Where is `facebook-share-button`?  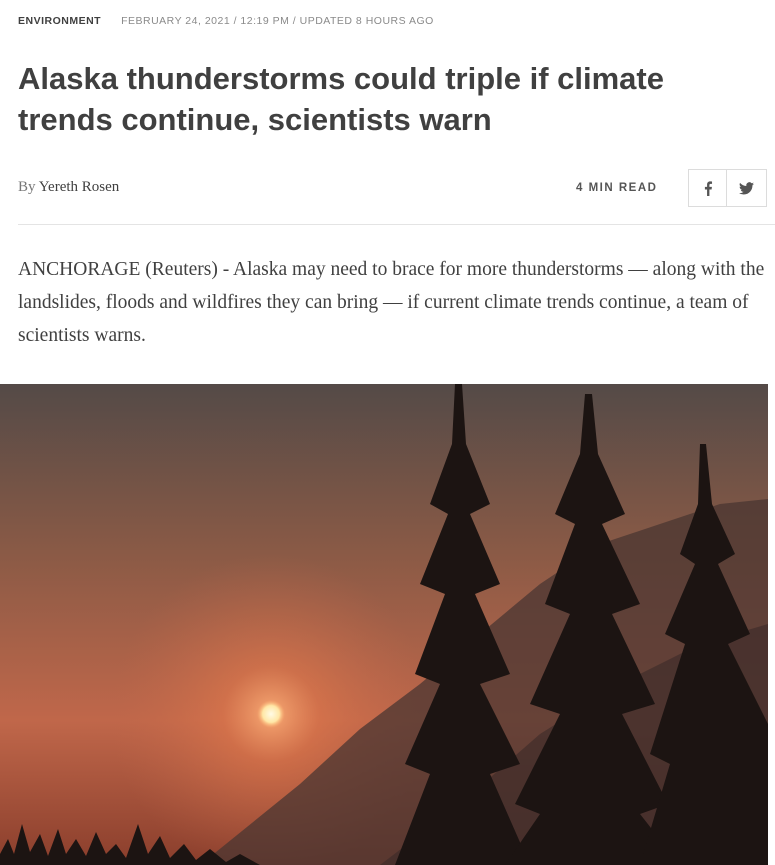 facebook-share-button is located at coordinates (707, 188).